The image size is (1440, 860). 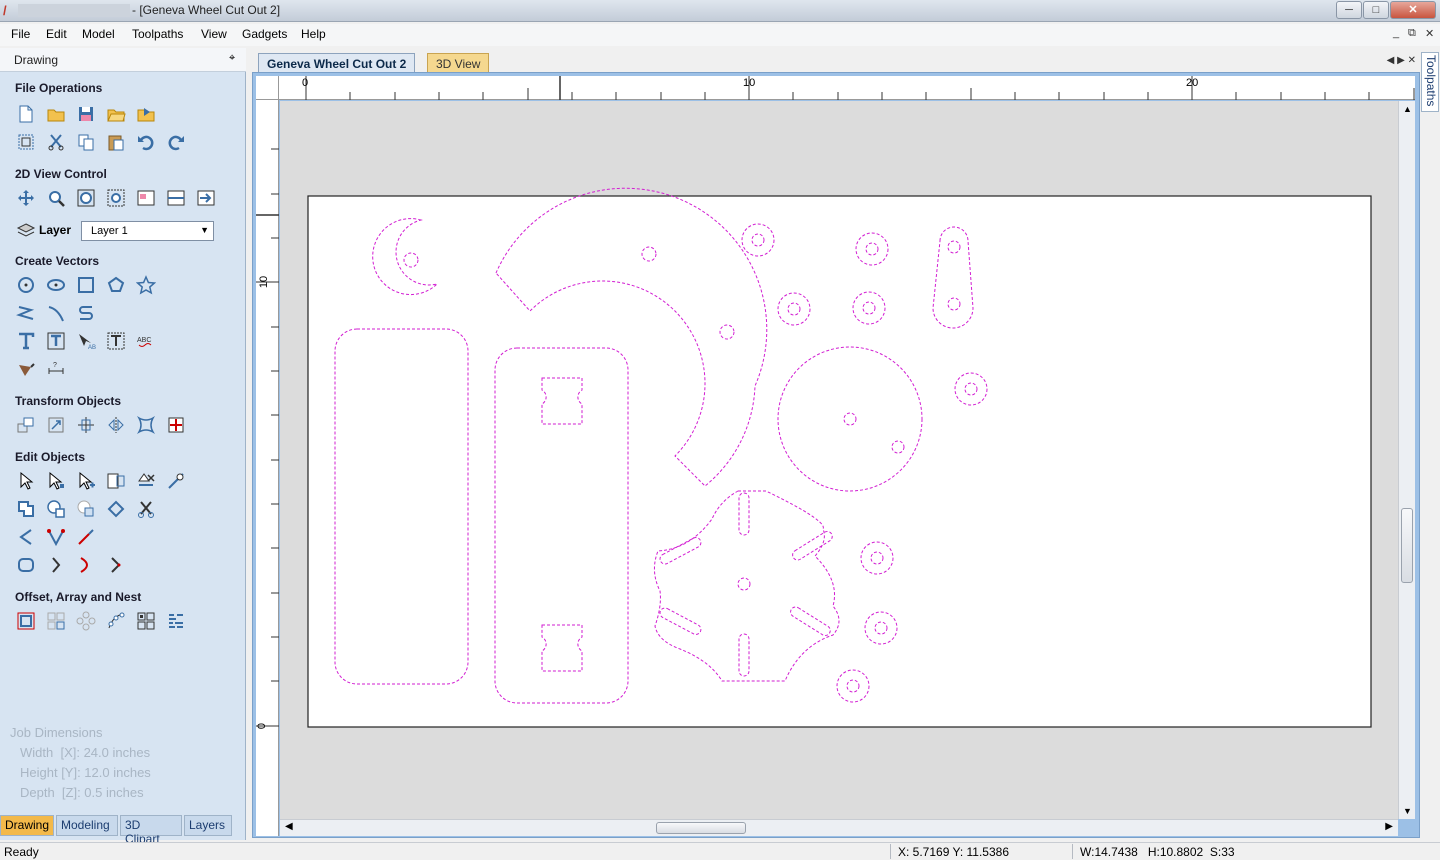 I want to click on save-icon, so click(x=86, y=114).